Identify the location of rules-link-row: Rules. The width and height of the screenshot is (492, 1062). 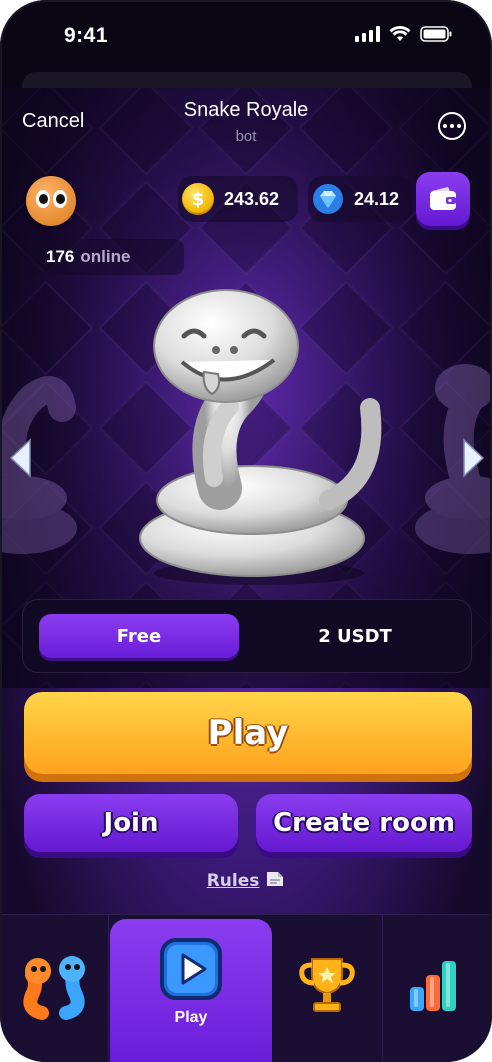
(246, 880).